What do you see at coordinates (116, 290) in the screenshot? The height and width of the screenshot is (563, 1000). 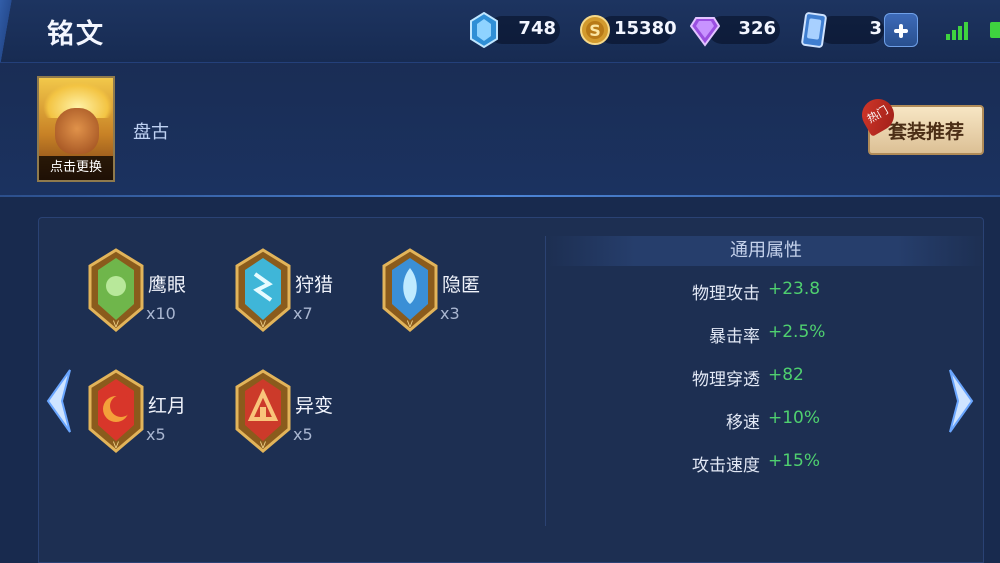 I see `hawkeye-rune-icon: V` at bounding box center [116, 290].